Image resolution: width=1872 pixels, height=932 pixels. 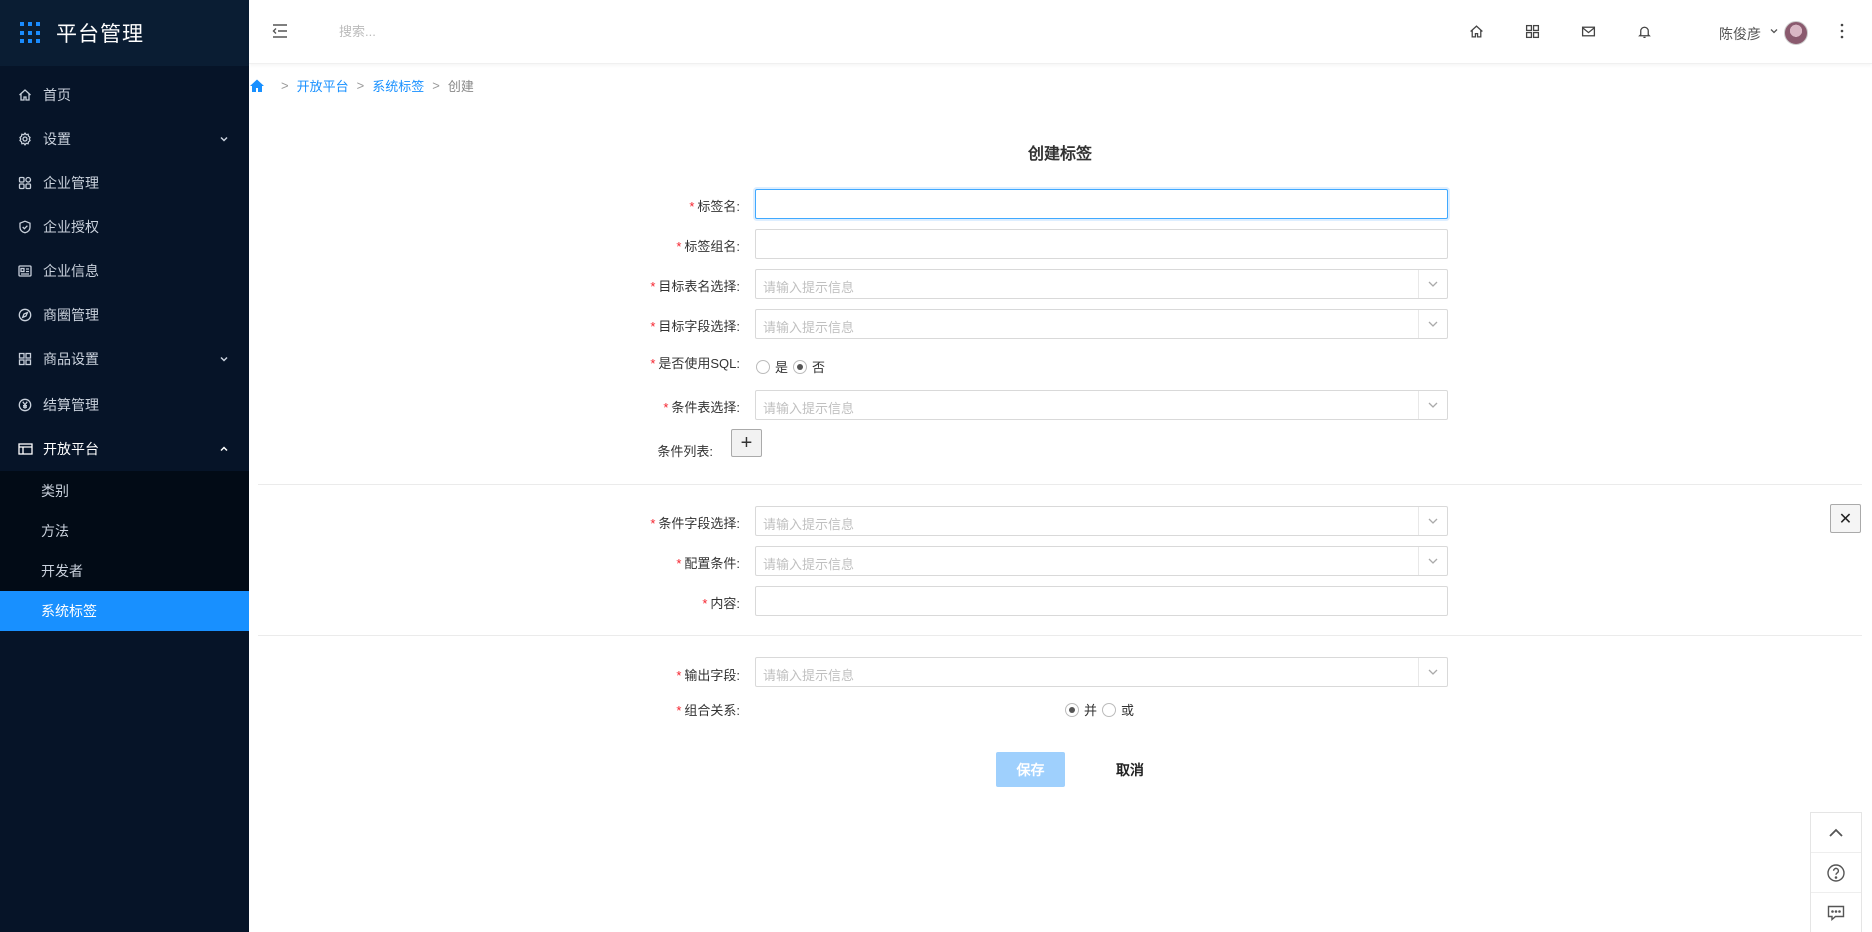 I want to click on config-condition-select: 请输入提示信息, so click(x=1101, y=561).